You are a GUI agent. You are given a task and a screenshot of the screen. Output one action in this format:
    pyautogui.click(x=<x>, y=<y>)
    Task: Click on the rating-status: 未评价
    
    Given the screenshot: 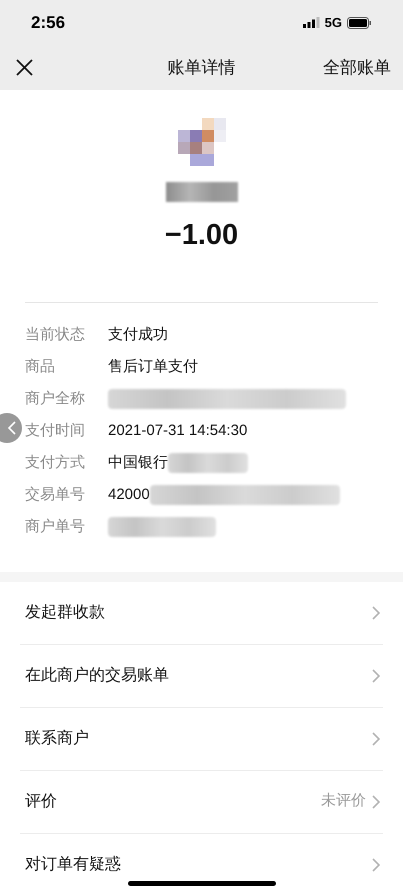 What is the action you would take?
    pyautogui.click(x=343, y=801)
    